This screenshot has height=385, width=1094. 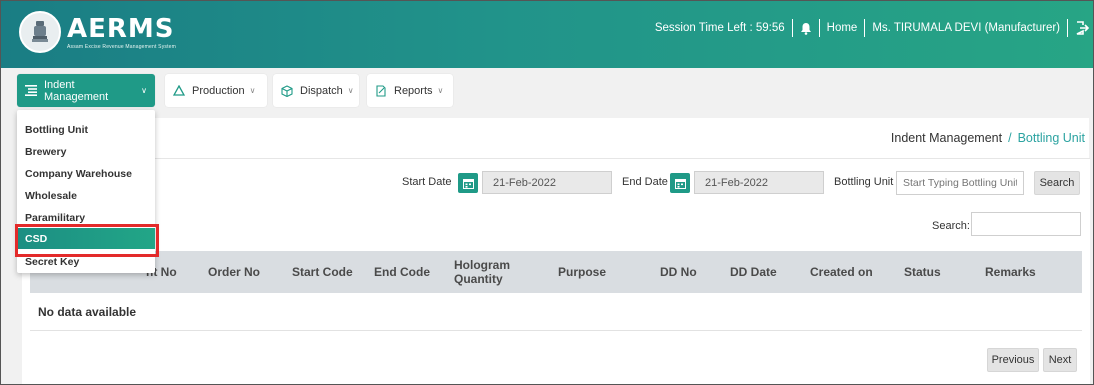 I want to click on state-emblem-icon, so click(x=40, y=32).